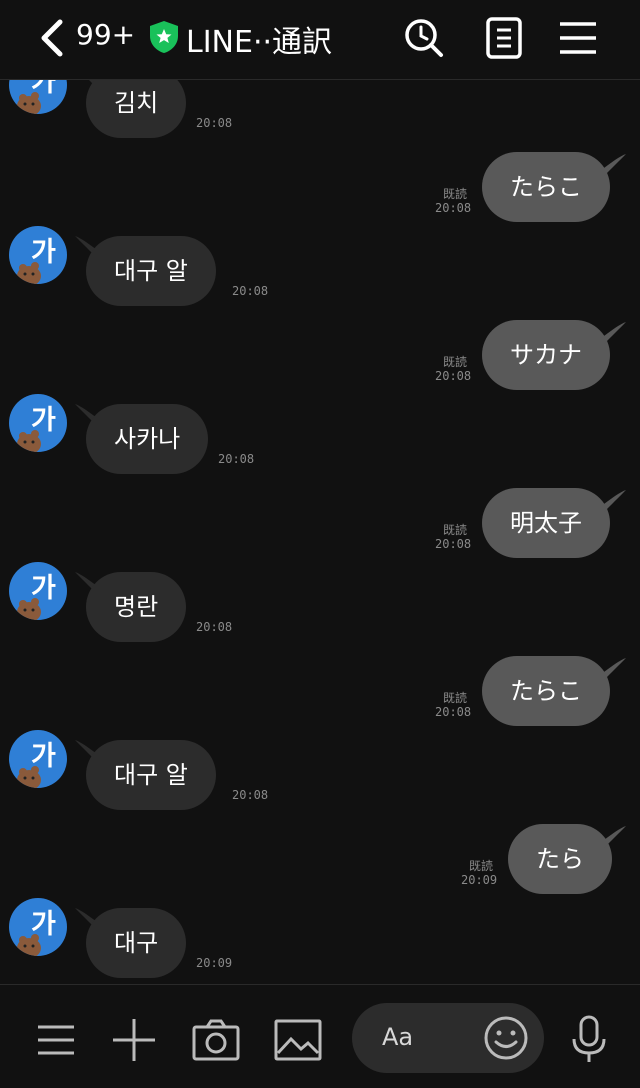  Describe the element at coordinates (506, 1038) in the screenshot. I see `emoji-icon` at that location.